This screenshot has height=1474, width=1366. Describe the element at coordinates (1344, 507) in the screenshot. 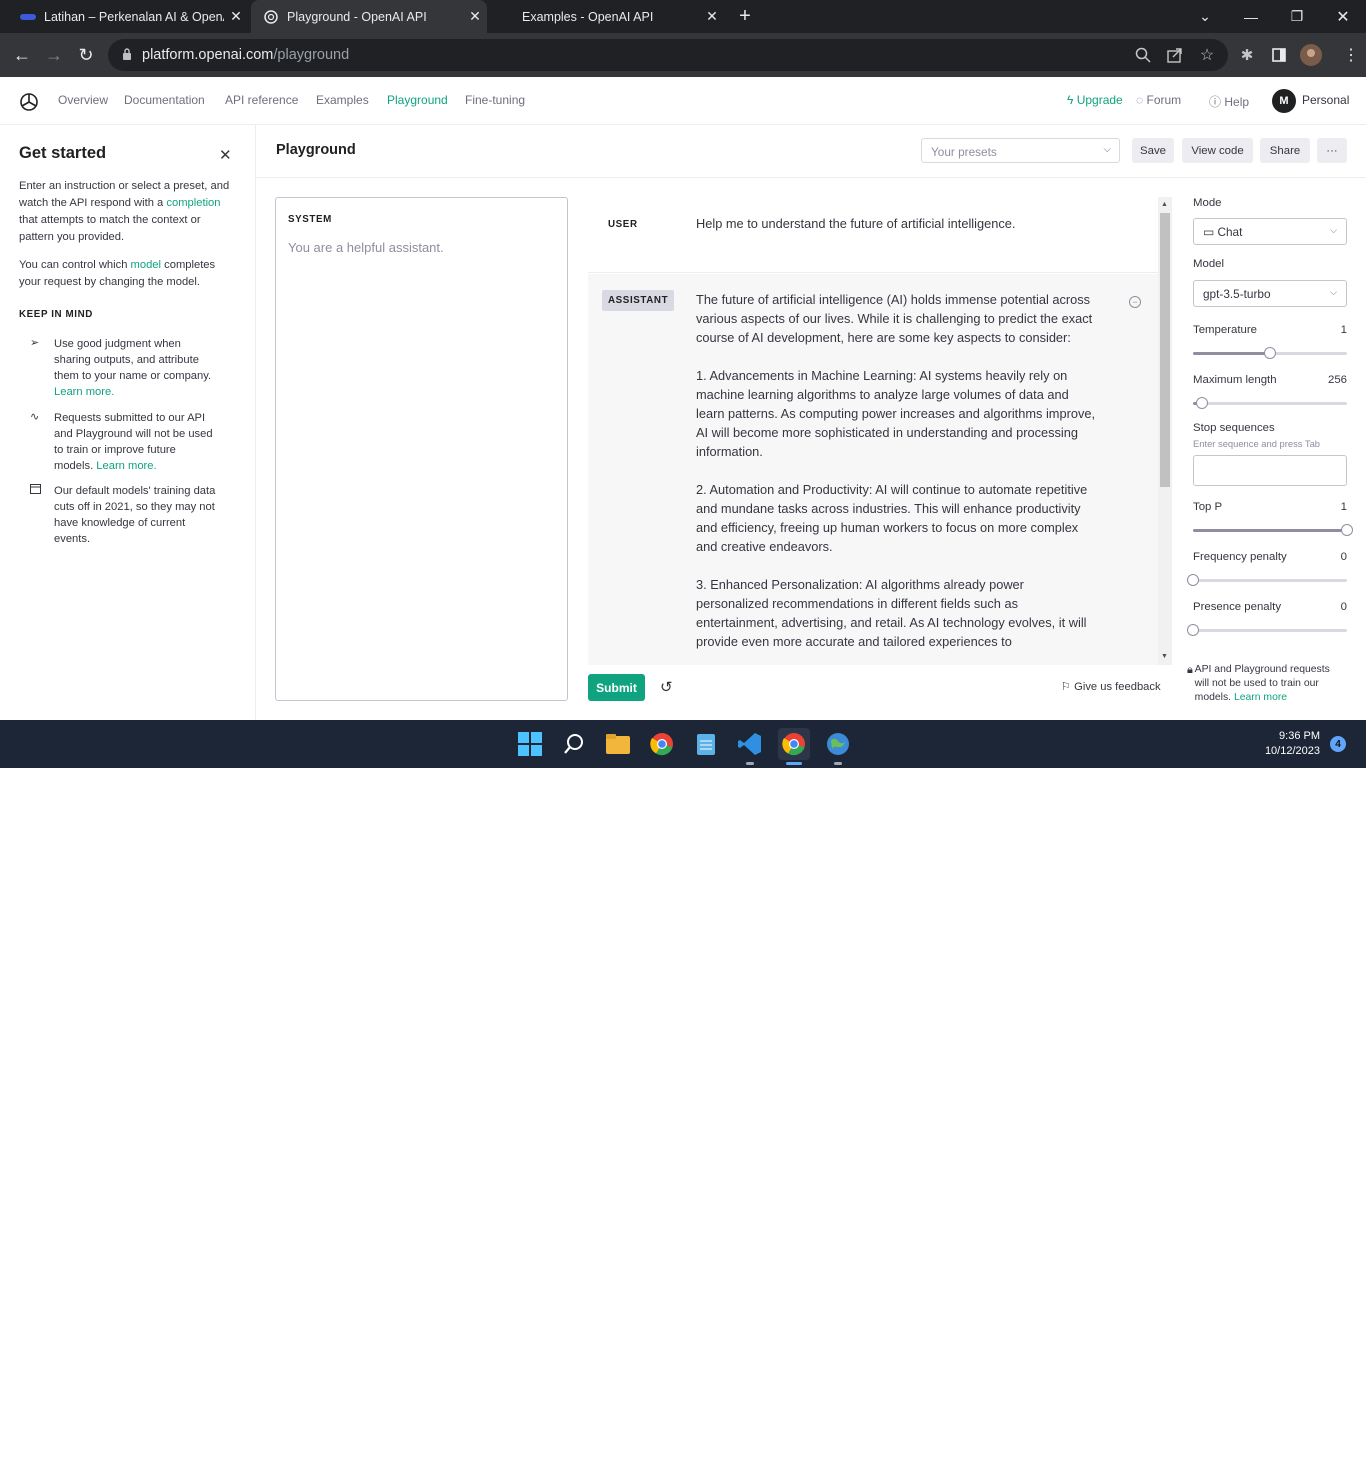

I see `top-p-value: 1` at that location.